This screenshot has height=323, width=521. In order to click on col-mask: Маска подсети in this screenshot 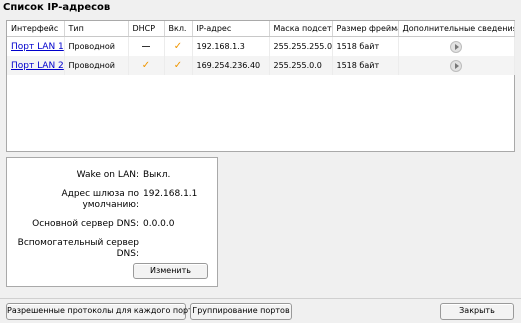, I will do `click(301, 29)`.